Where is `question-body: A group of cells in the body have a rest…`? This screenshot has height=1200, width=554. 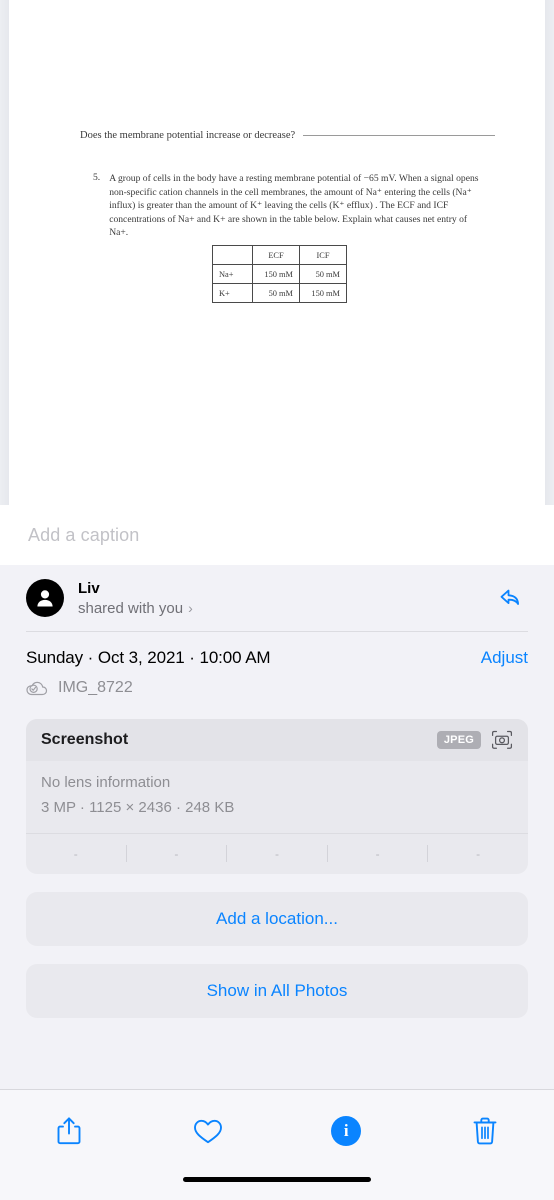 question-body: A group of cells in the body have a rest… is located at coordinates (297, 206).